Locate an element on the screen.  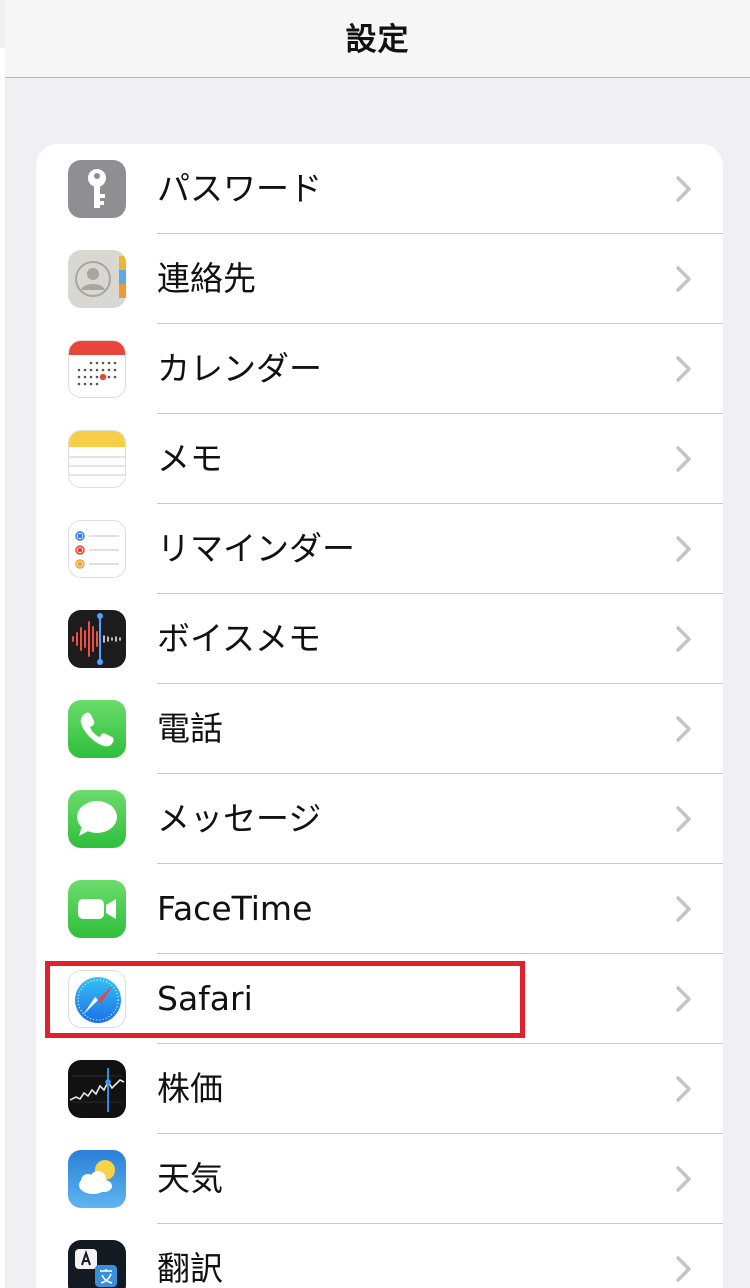
translate-icon is located at coordinates (97, 1264).